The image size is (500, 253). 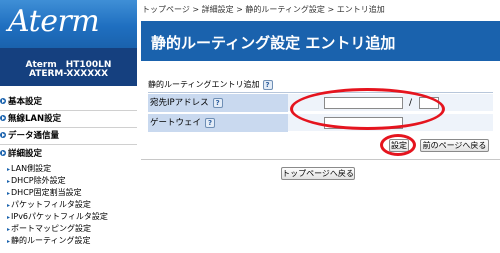 I want to click on sidebar-item-basic-settings: 基本設定, so click(x=68, y=102).